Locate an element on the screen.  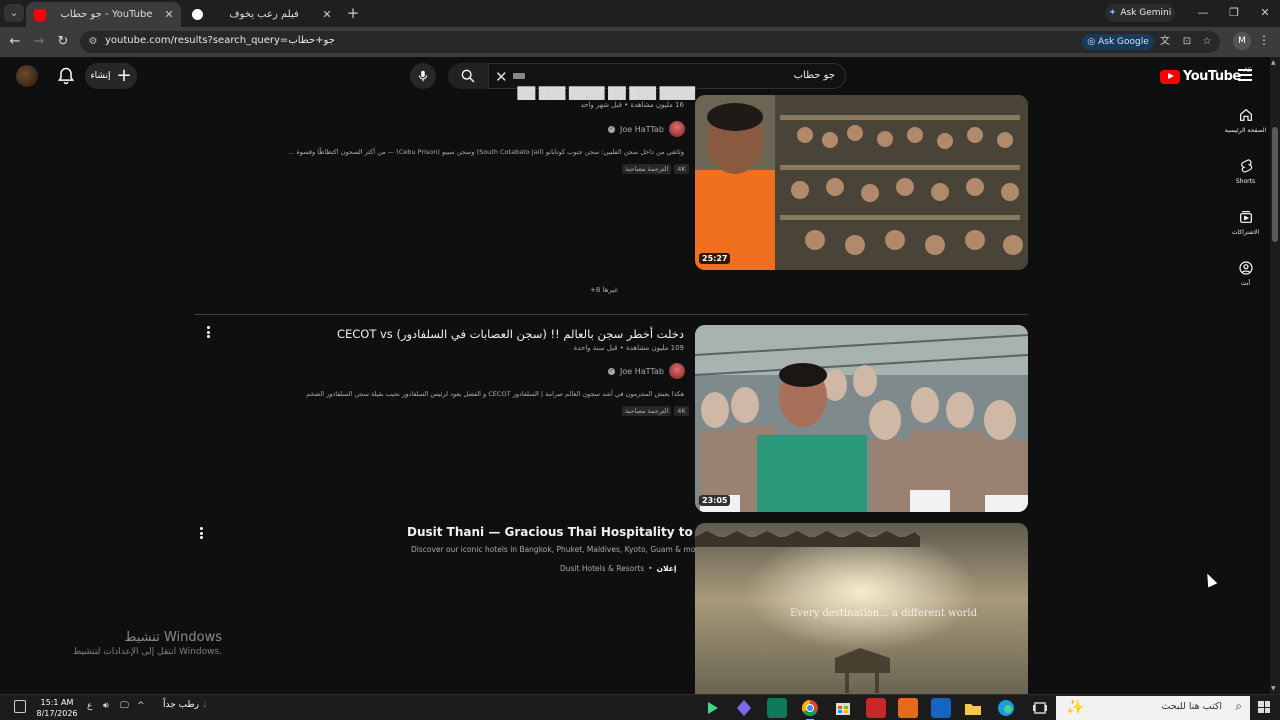
profile-avatar: M is located at coordinates (1242, 41).